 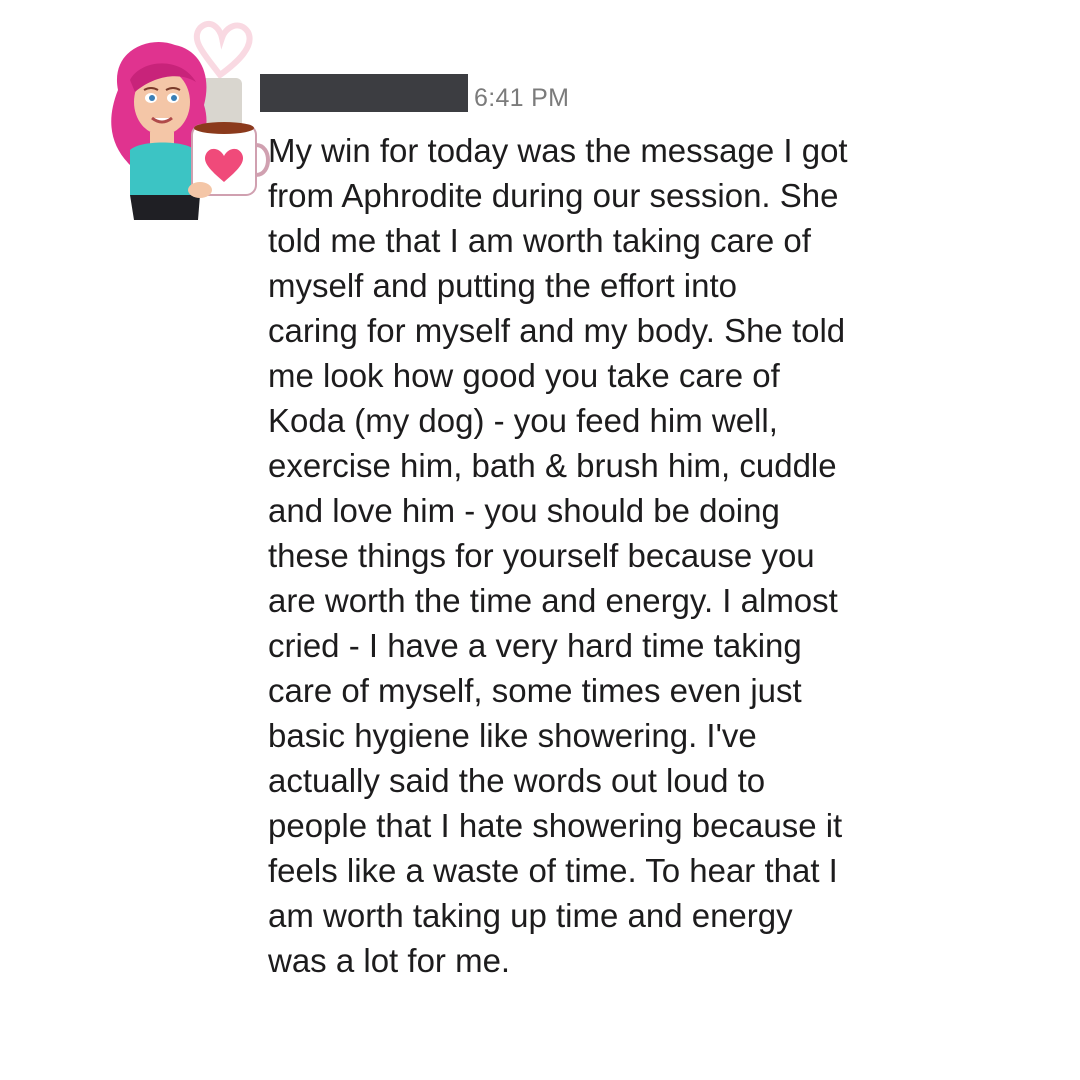 I want to click on avatar, so click(x=190, y=122).